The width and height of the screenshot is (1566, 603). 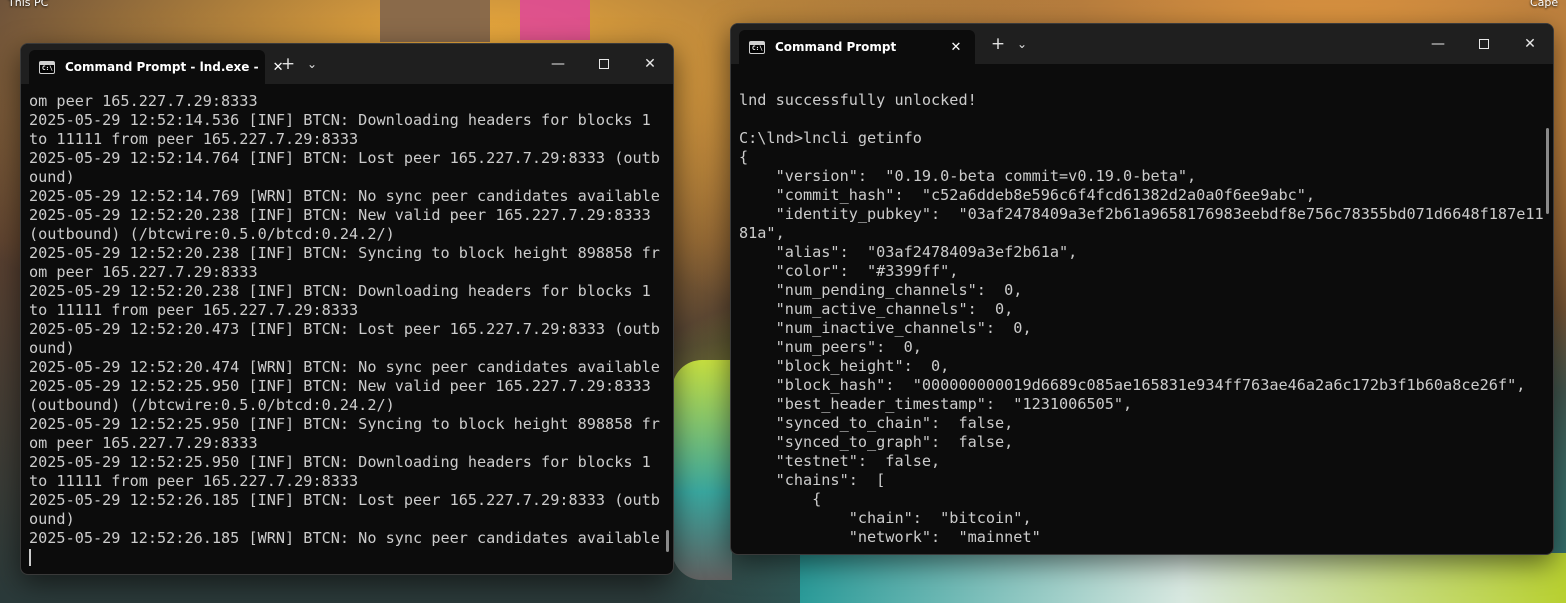 I want to click on terminal-line: "synced_to_graph": false,, so click(x=876, y=442).